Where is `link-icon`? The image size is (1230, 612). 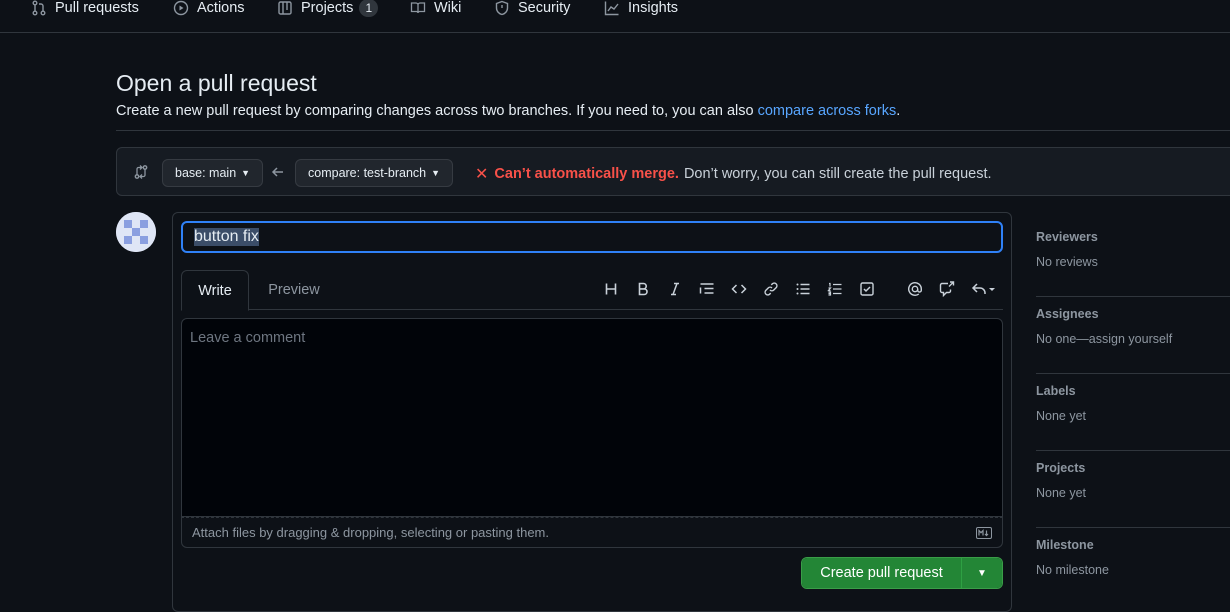
link-icon is located at coordinates (771, 289).